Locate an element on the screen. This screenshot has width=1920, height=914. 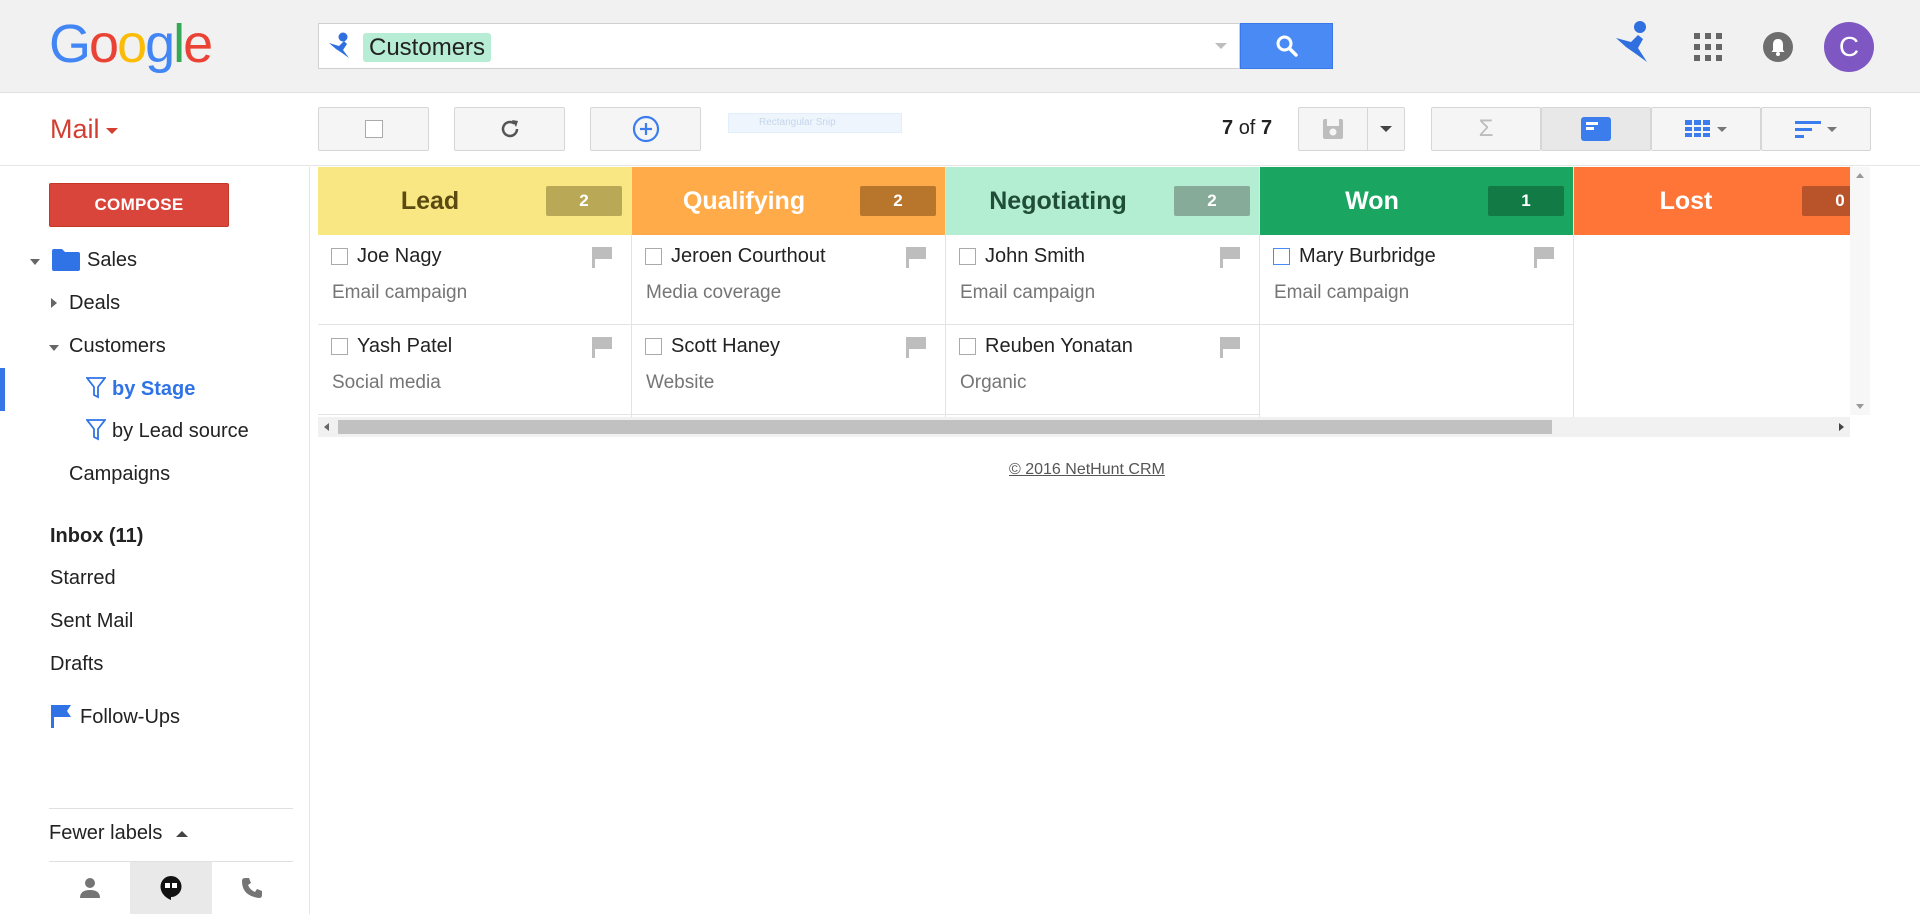
column-header: Won 1 is located at coordinates (1416, 201).